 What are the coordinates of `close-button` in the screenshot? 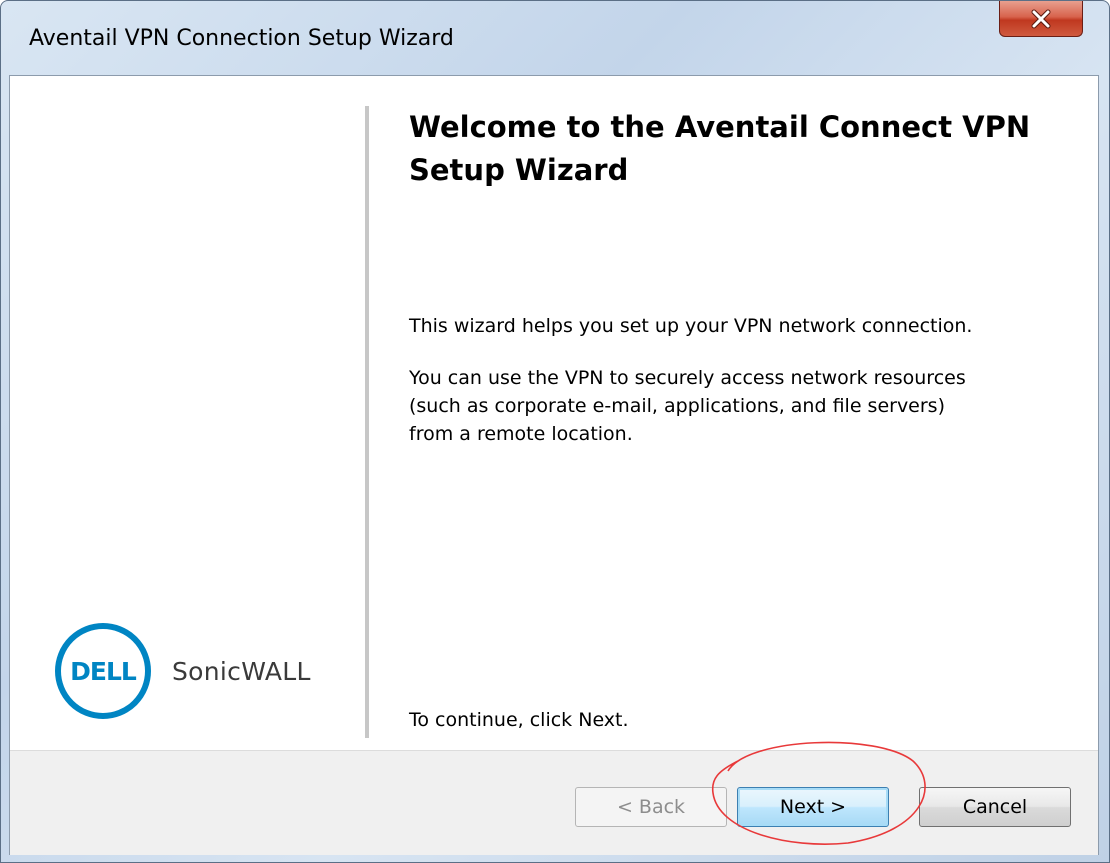 It's located at (1041, 19).